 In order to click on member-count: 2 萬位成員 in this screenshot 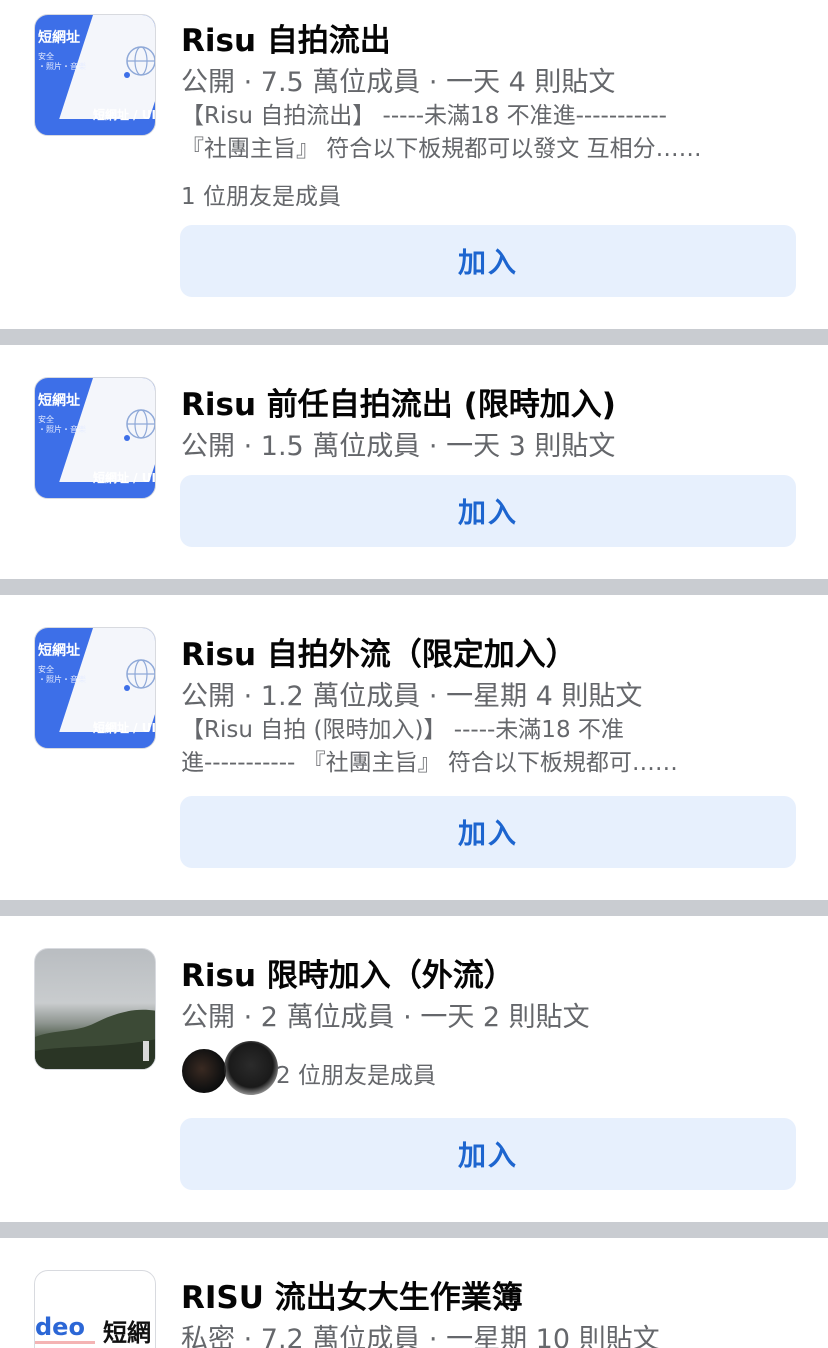, I will do `click(327, 1017)`.